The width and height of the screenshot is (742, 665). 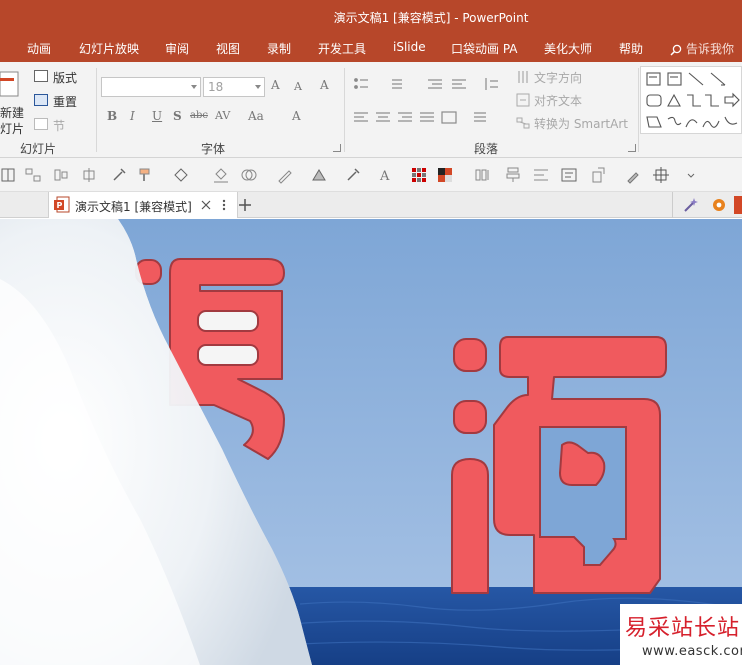 What do you see at coordinates (672, 205) in the screenshot?
I see `divider` at bounding box center [672, 205].